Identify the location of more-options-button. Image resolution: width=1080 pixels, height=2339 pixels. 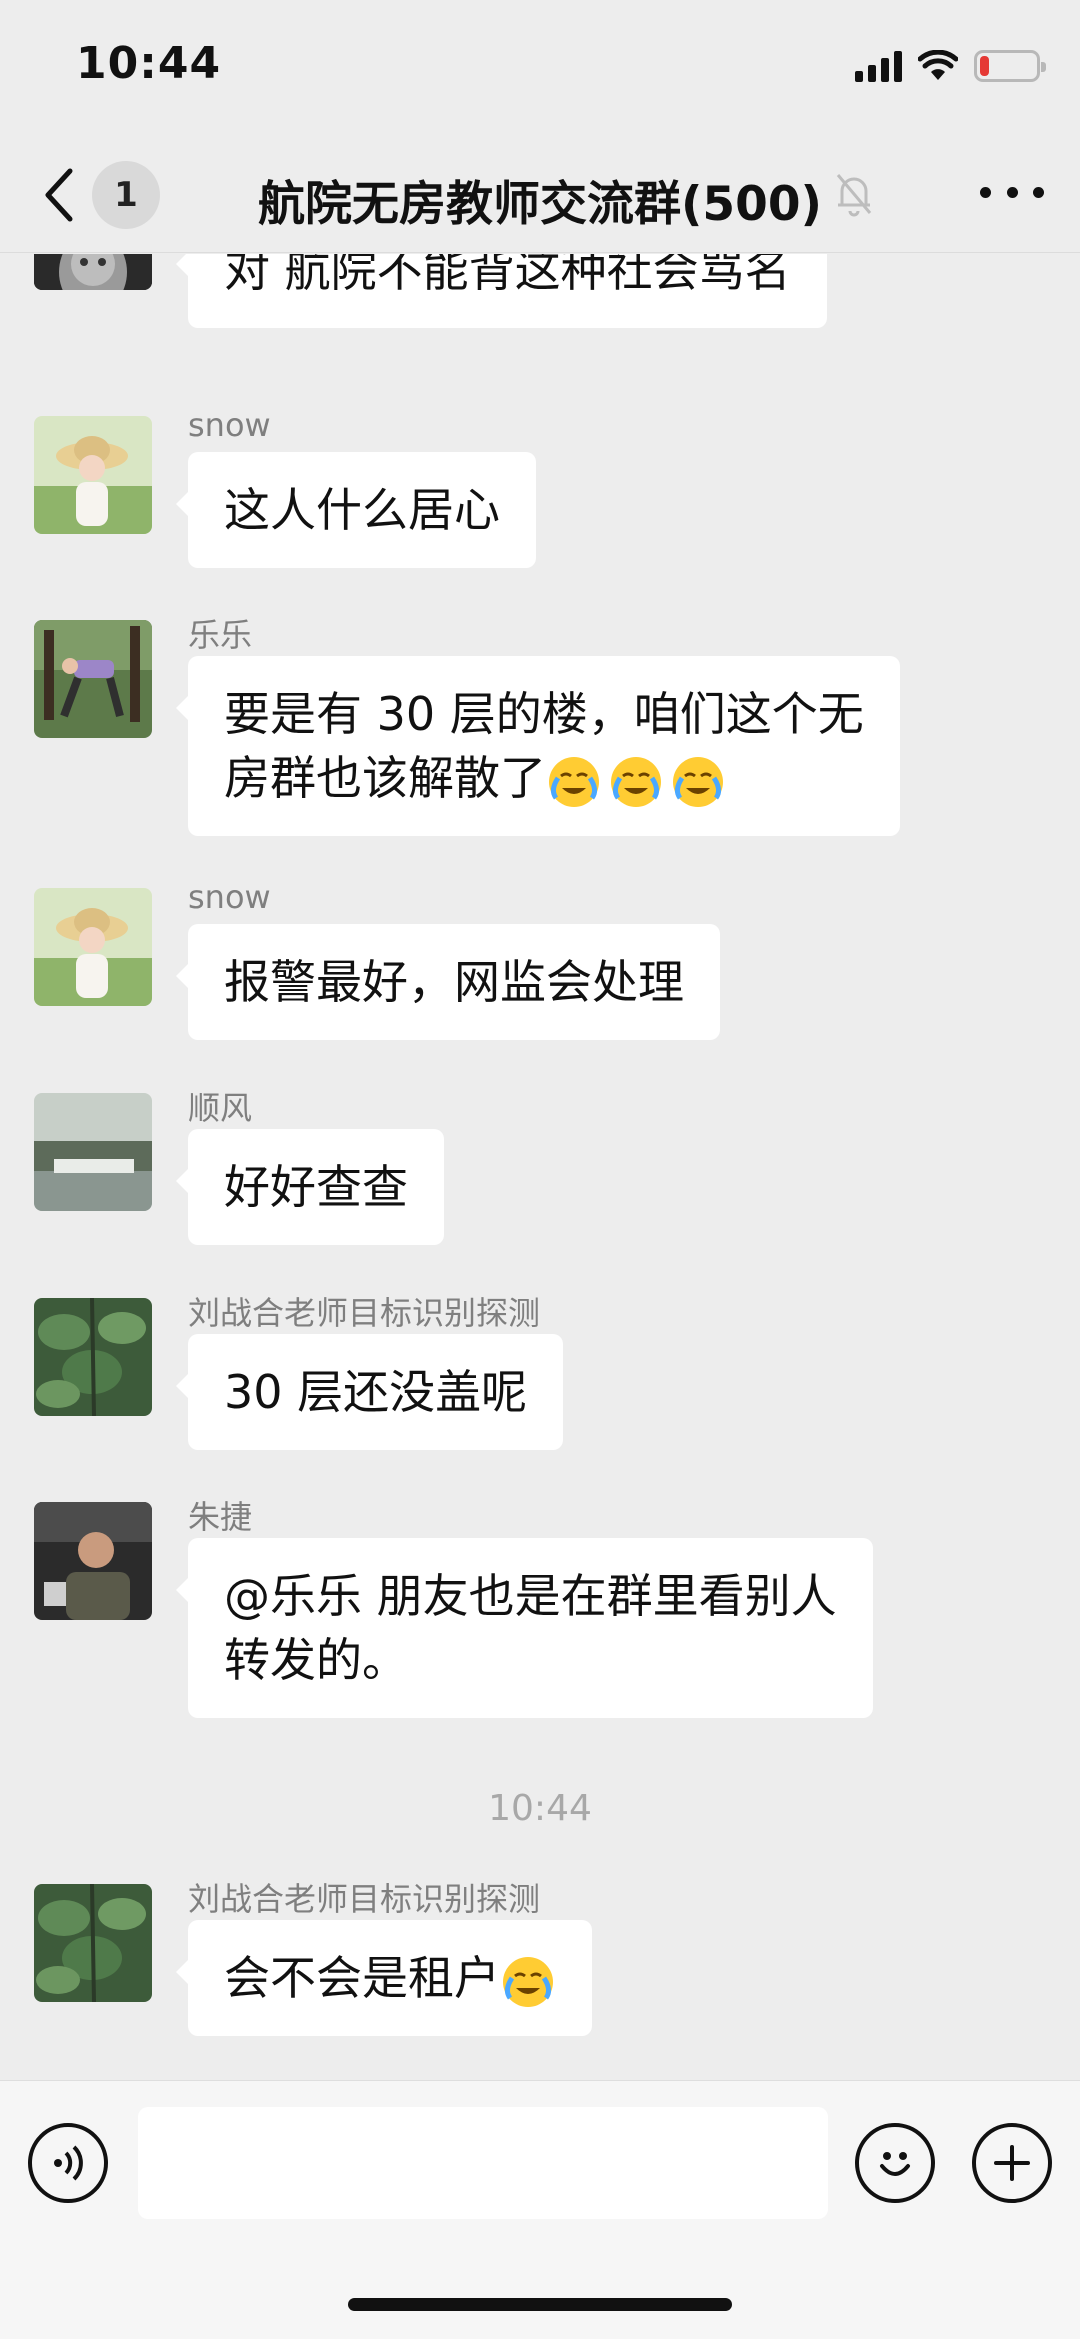
(1012, 192).